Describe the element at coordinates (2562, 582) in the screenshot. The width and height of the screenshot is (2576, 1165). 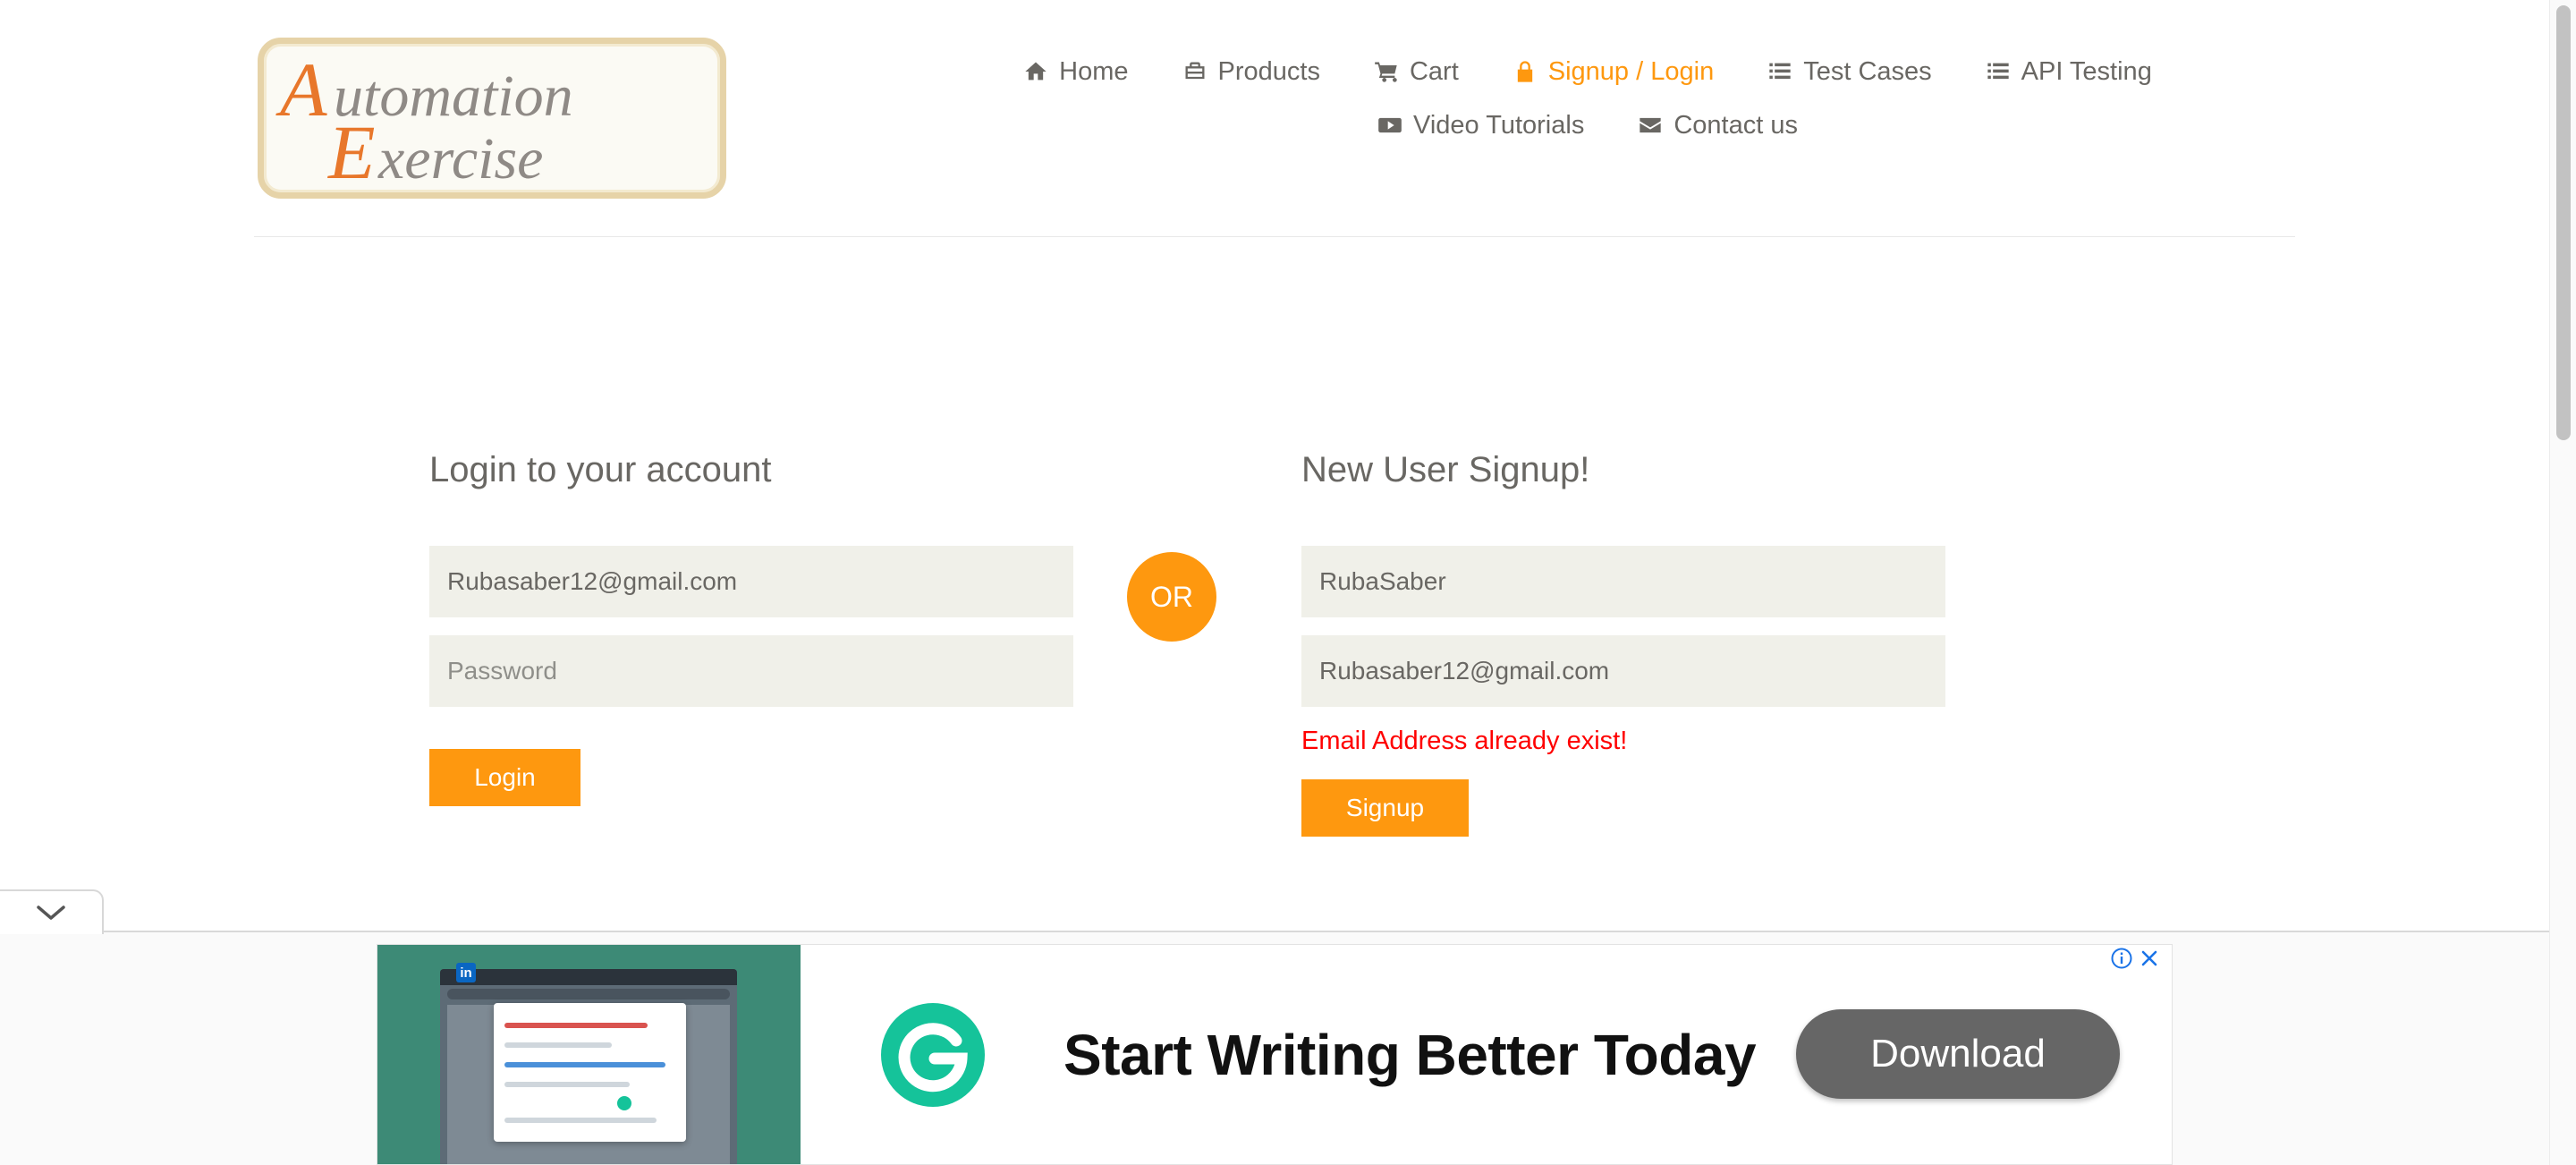
I see `page-scrollbar` at that location.